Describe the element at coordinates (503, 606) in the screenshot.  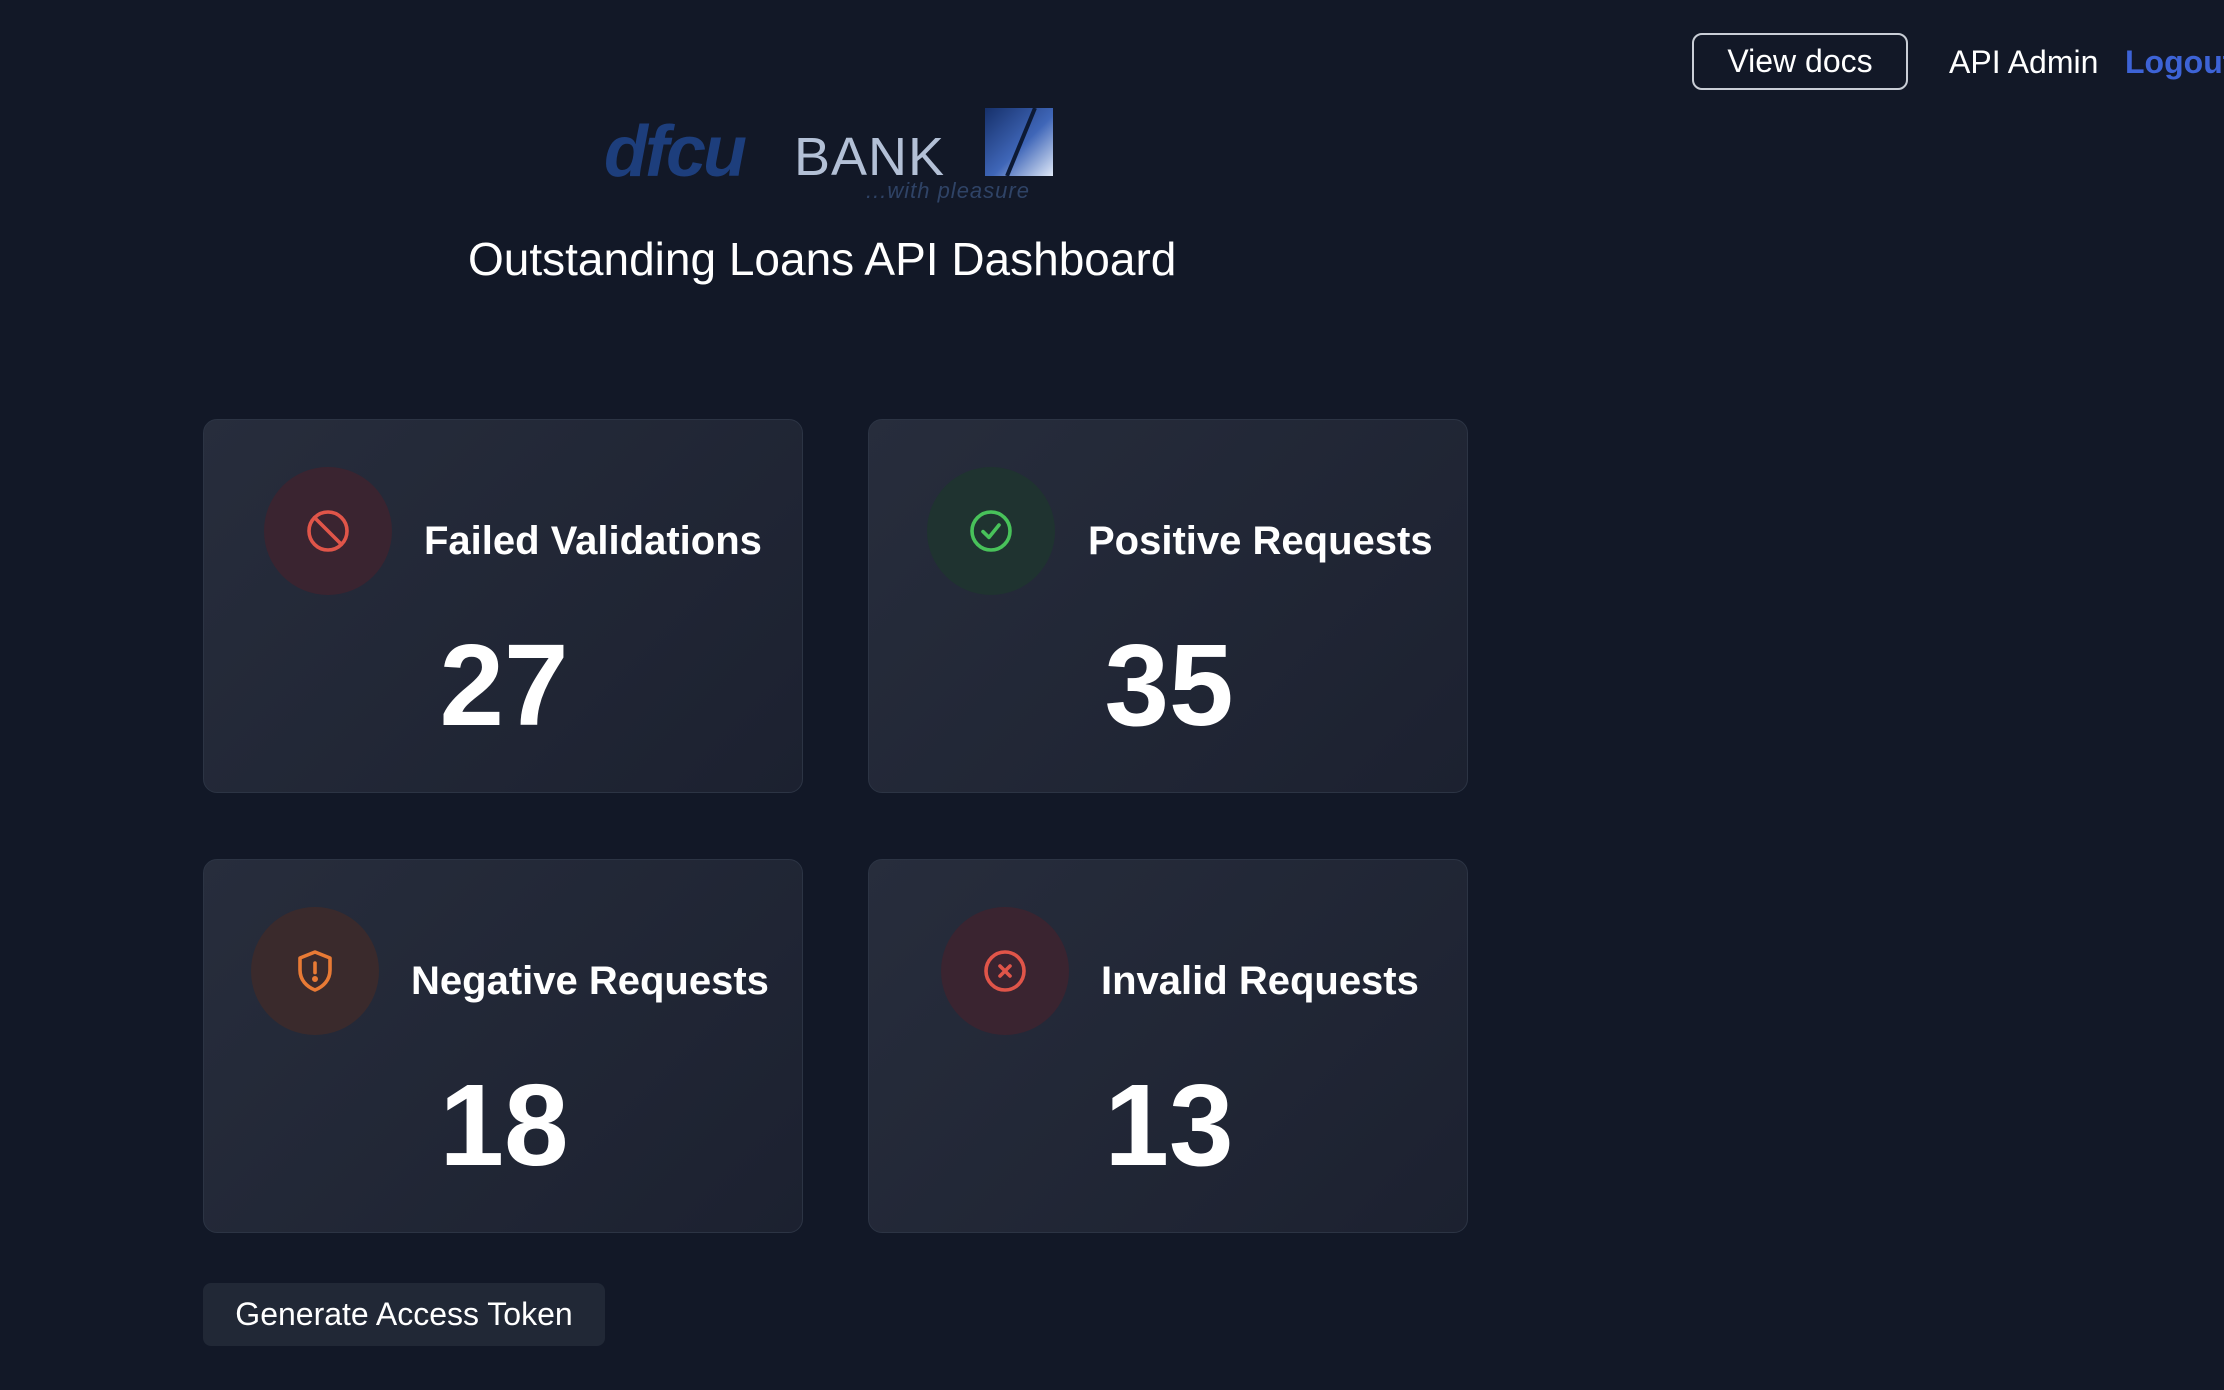
I see `stat-card-failed-validations: Failed Validations 27` at that location.